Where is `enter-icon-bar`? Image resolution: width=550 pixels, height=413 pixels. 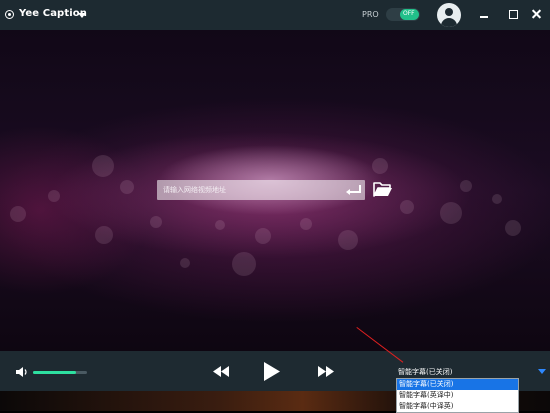
enter-icon-bar is located at coordinates (355, 192).